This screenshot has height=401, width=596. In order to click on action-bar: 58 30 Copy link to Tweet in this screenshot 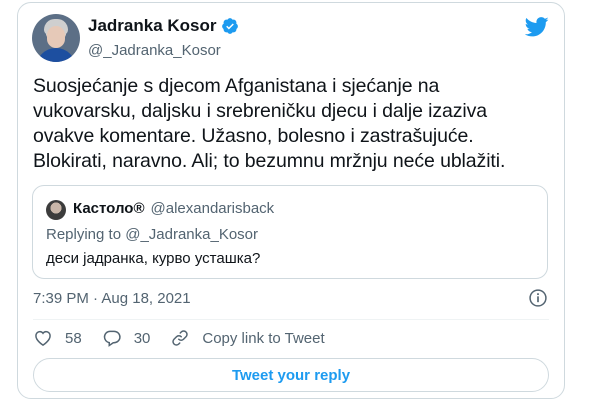, I will do `click(189, 338)`.